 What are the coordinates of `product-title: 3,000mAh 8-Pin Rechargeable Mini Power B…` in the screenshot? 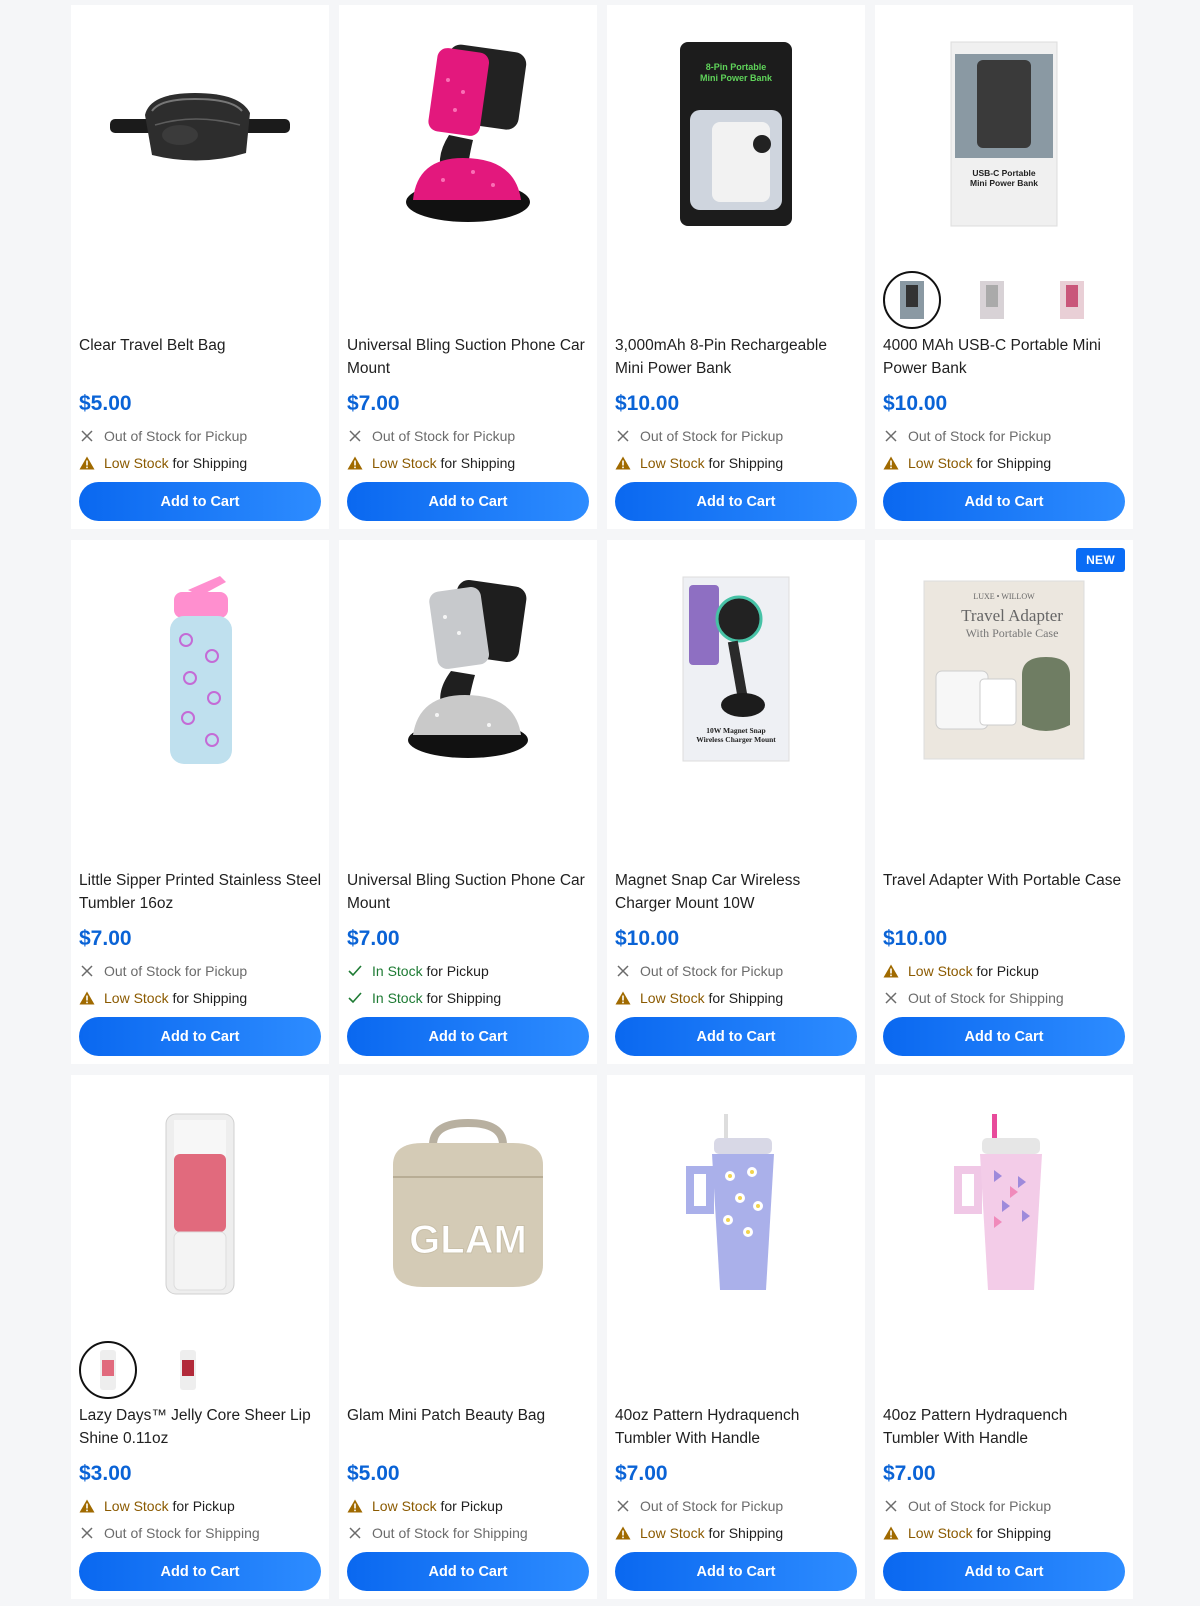 It's located at (737, 357).